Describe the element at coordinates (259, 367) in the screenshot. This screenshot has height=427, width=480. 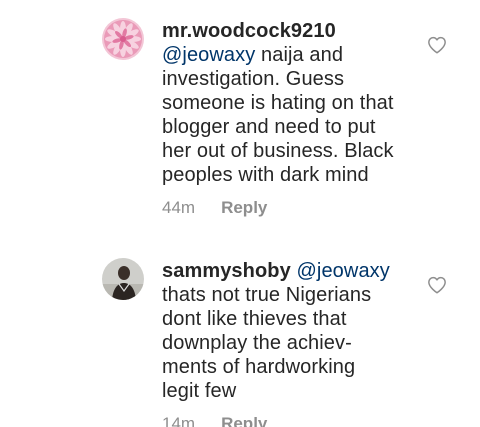
I see `comment-text-line: ments of hardworking` at that location.